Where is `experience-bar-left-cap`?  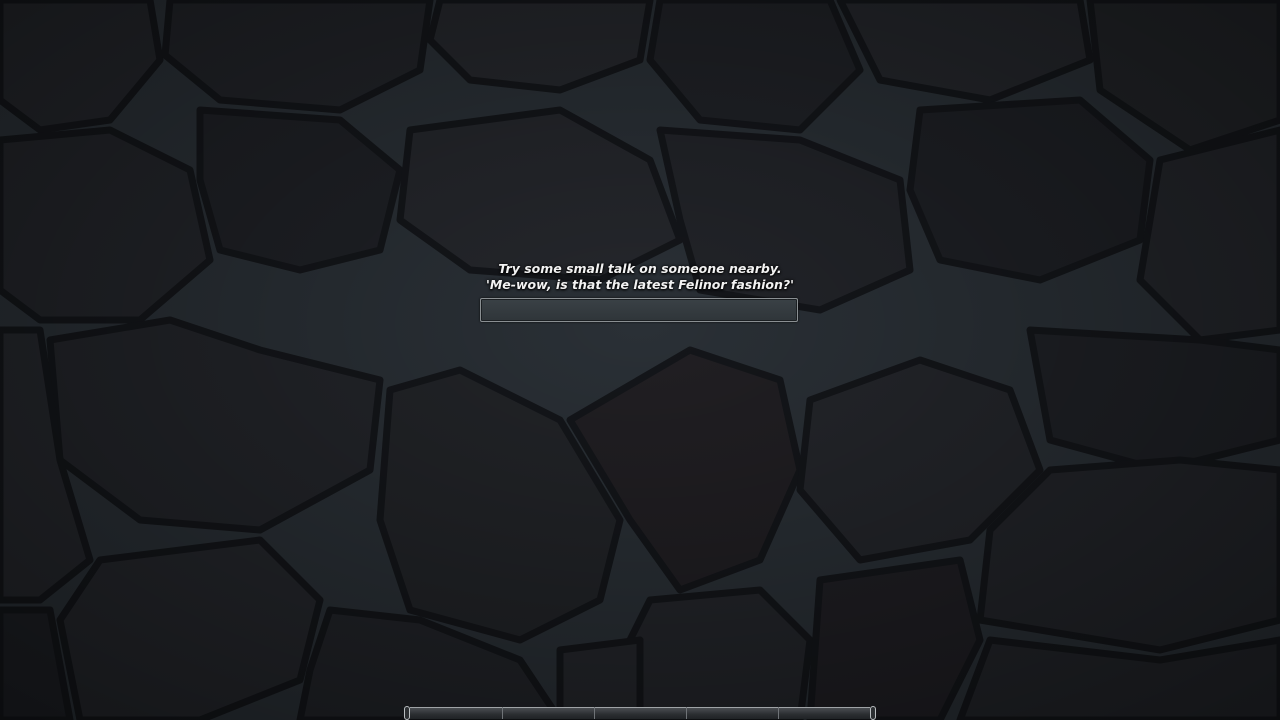 experience-bar-left-cap is located at coordinates (407, 713).